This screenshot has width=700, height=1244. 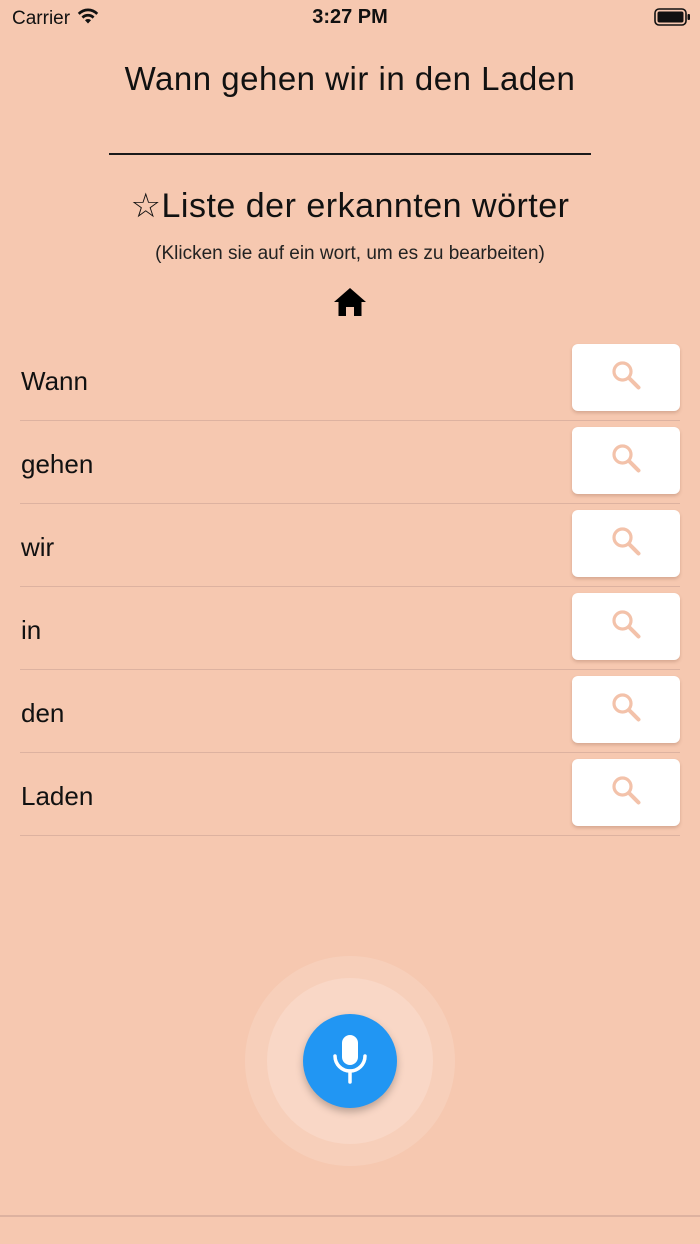 I want to click on home-icon, so click(x=350, y=304).